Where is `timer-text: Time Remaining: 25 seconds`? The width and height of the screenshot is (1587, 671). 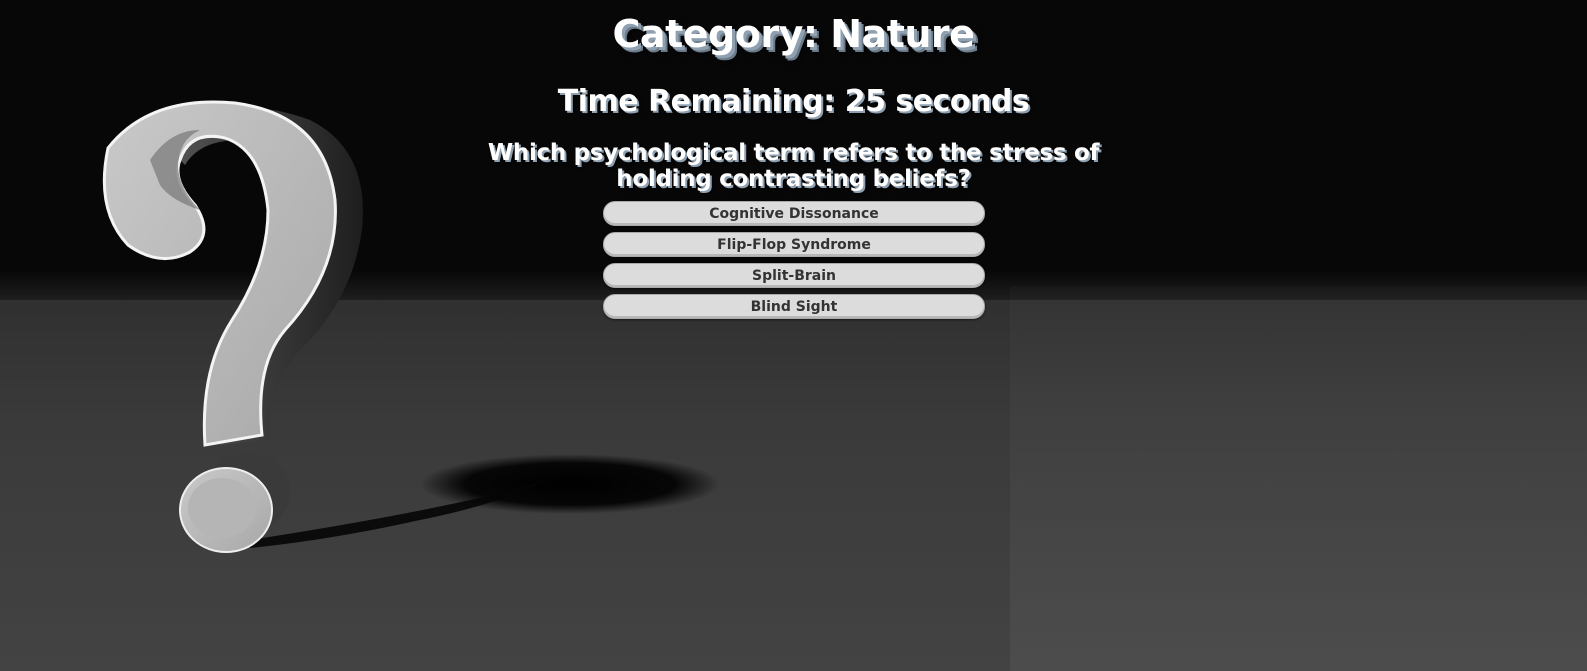 timer-text: Time Remaining: 25 seconds is located at coordinates (793, 101).